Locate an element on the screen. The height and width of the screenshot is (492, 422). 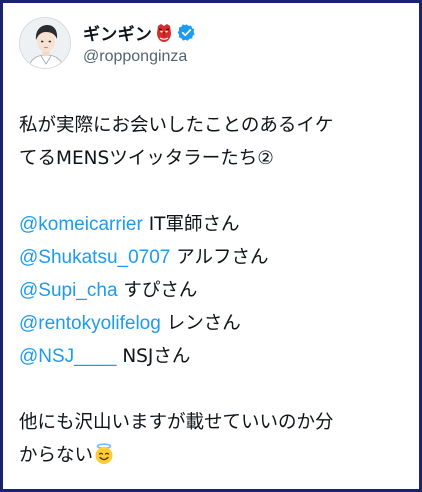
mention-row: @rentokyolifelog レンさん is located at coordinates (211, 323).